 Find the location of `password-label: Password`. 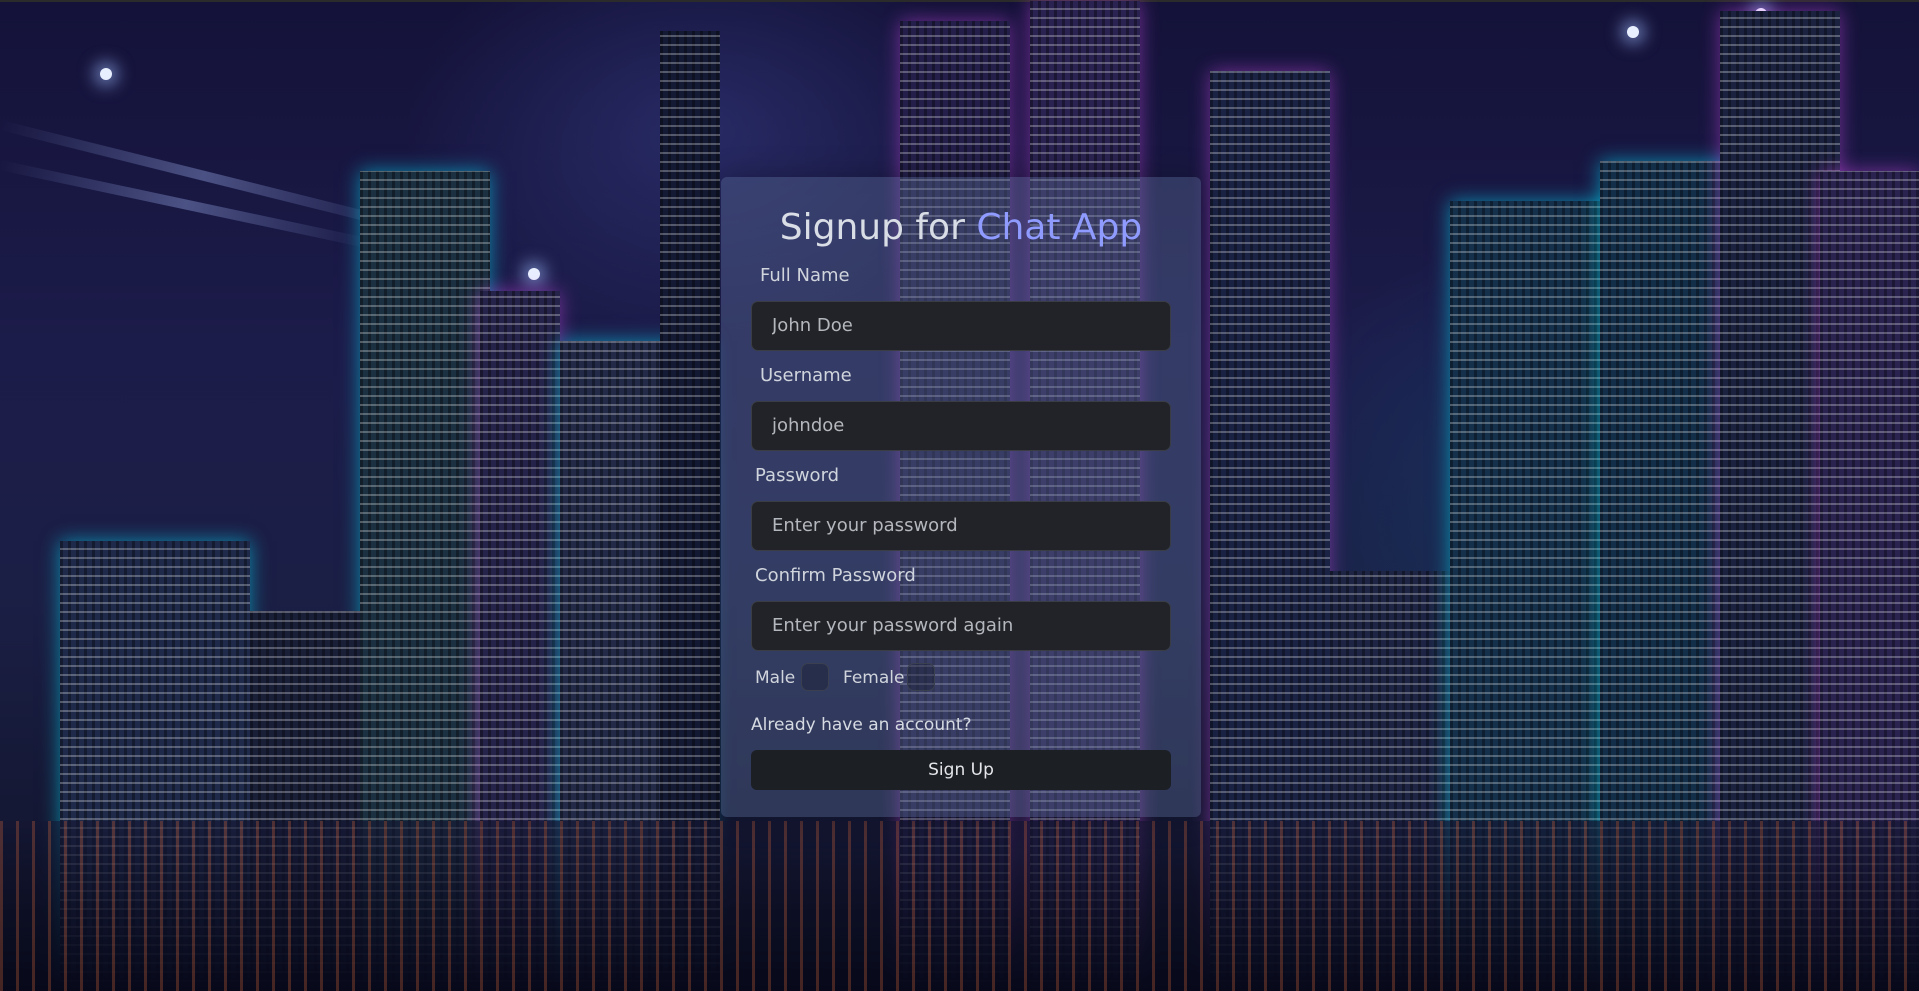

password-label: Password is located at coordinates (797, 475).